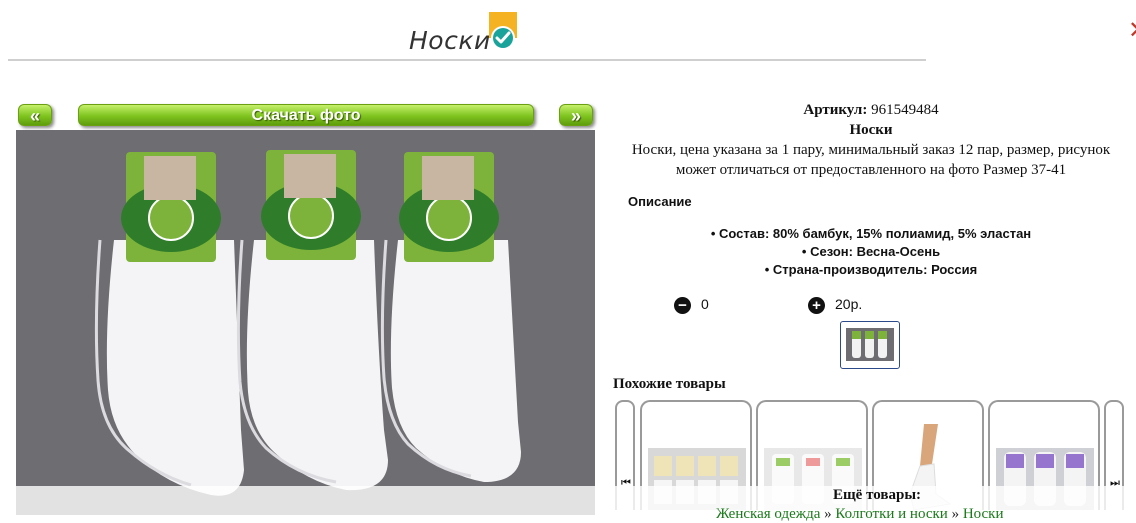 The image size is (1136, 523). I want to click on page-header: Носки, so click(467, 30).